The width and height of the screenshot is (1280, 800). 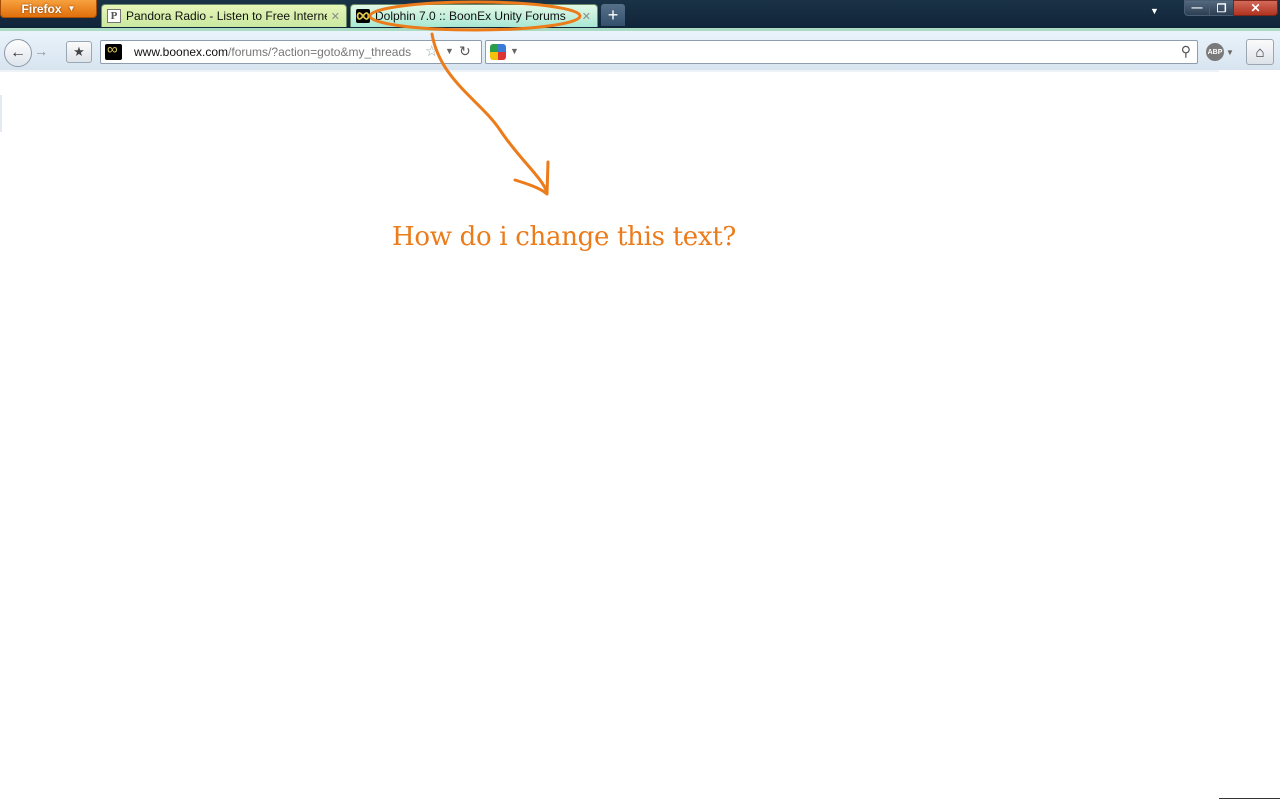 What do you see at coordinates (114, 16) in the screenshot?
I see `pandora-favicon-icon: P` at bounding box center [114, 16].